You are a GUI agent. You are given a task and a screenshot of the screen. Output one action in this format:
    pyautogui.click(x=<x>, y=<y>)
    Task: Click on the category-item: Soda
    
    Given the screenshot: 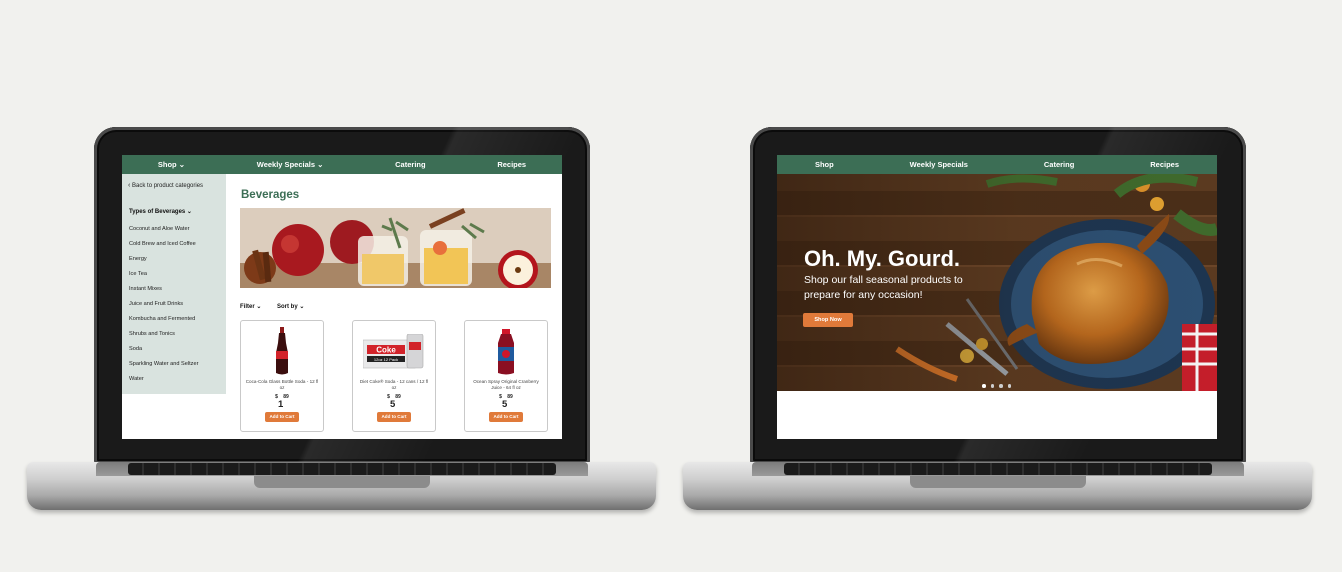 What is the action you would take?
    pyautogui.click(x=163, y=353)
    